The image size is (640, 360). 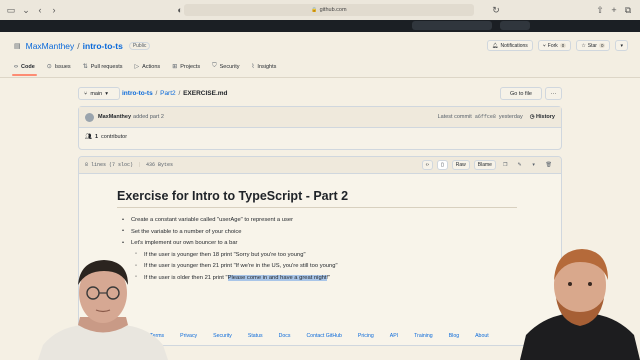 I want to click on notifications-button: 🔔︎ Notifications, so click(x=510, y=45).